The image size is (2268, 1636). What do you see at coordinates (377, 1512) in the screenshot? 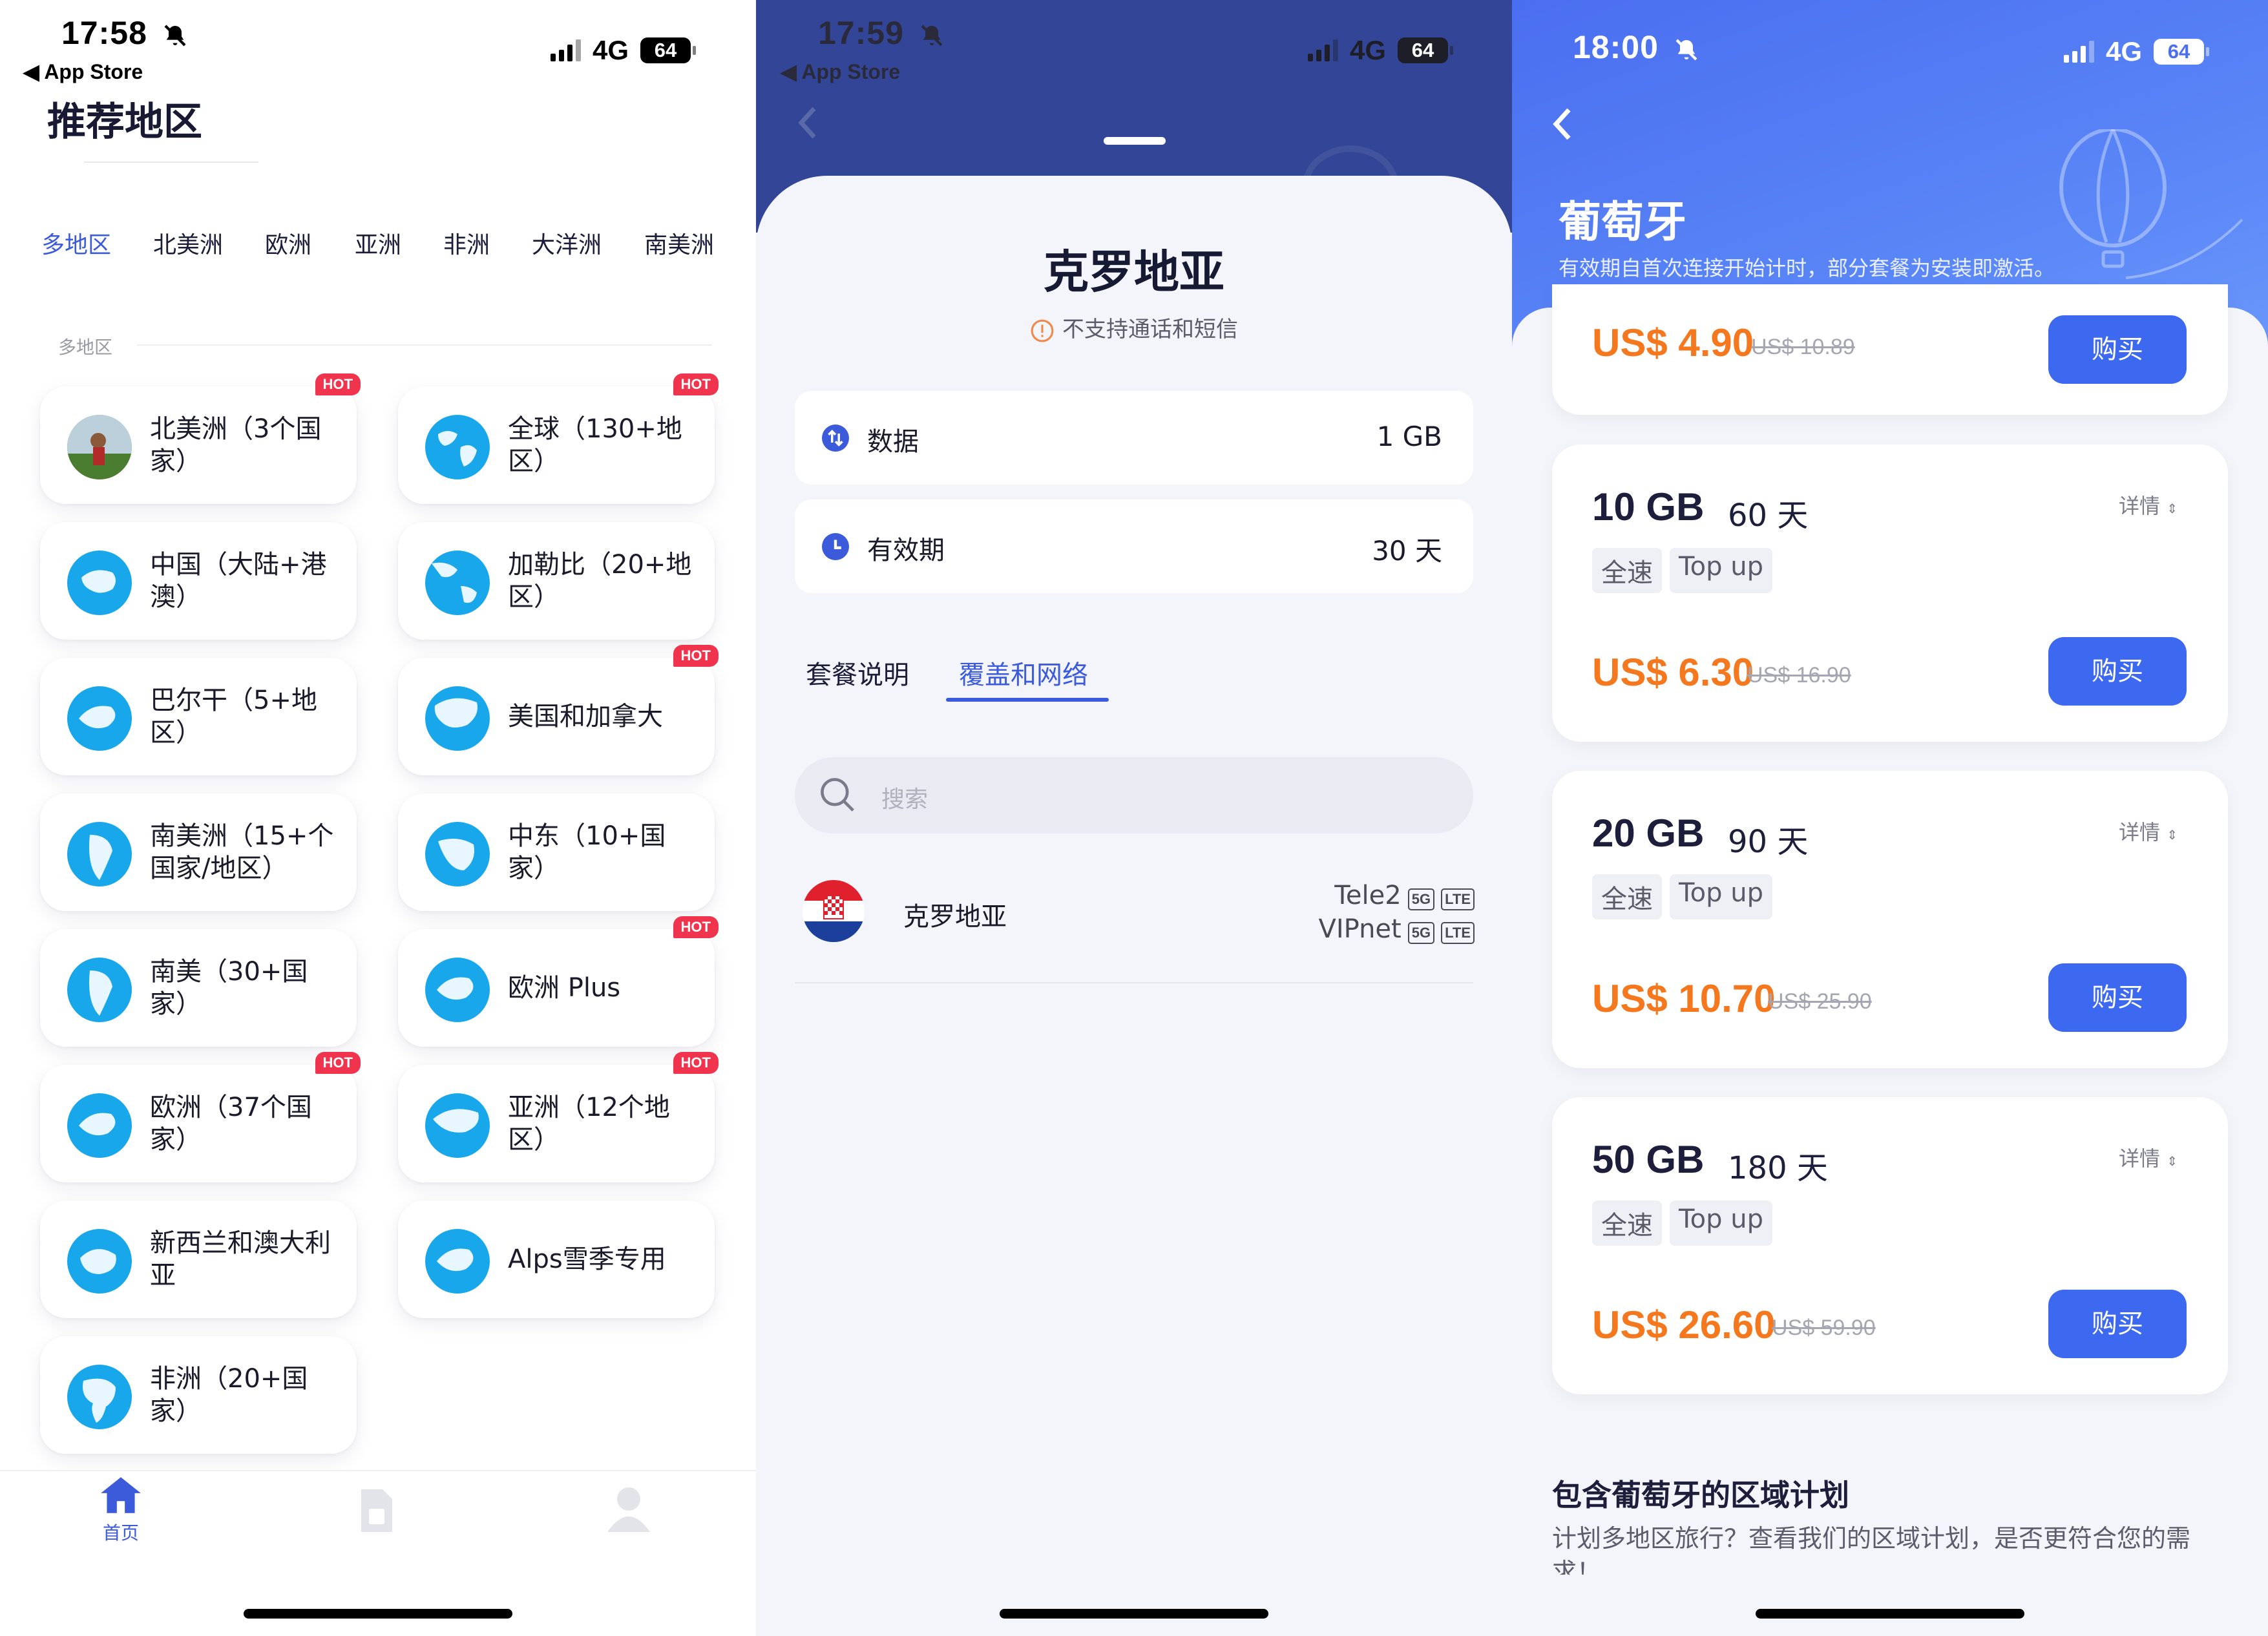
I see `tab-sim` at bounding box center [377, 1512].